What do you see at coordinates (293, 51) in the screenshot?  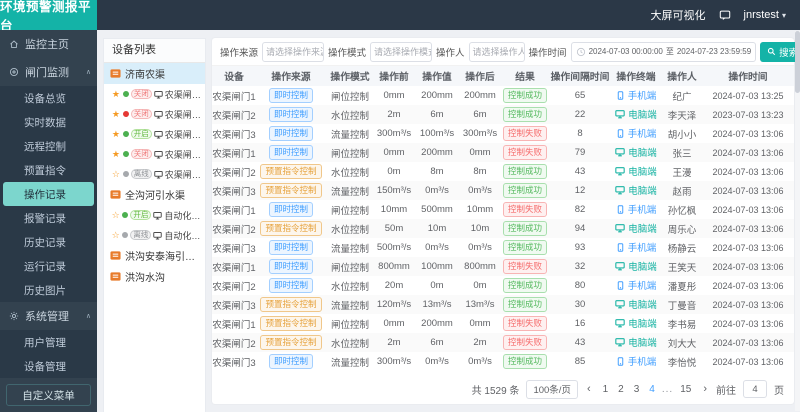 I see `source-select: 请选择操作来源 ∨` at bounding box center [293, 51].